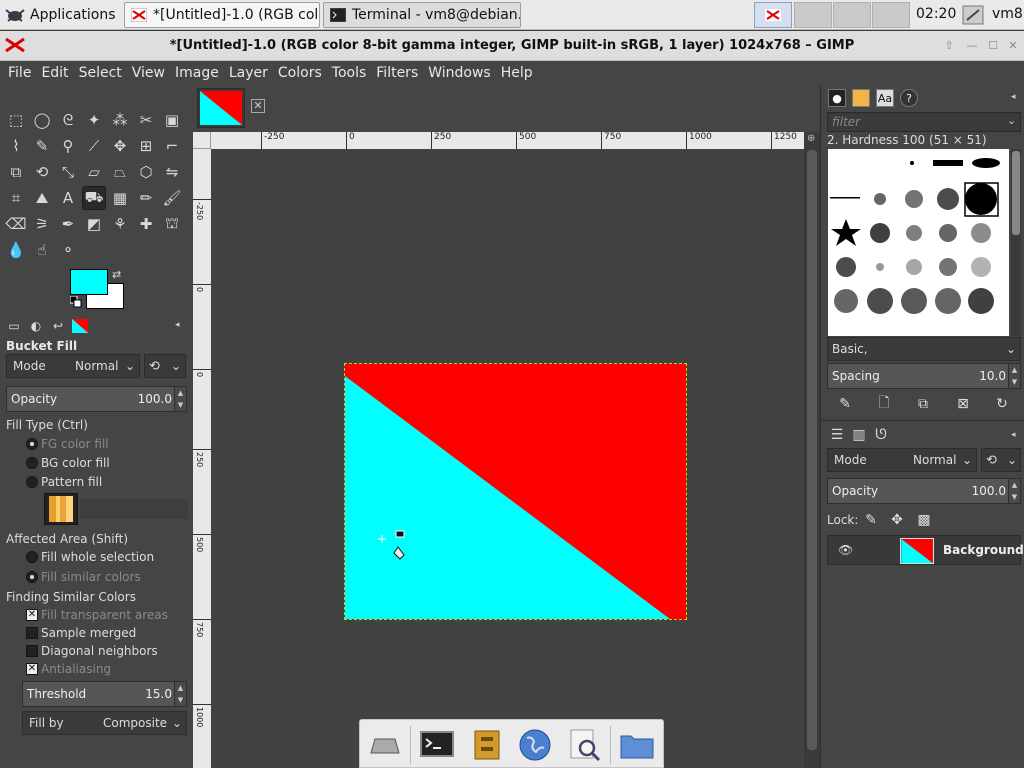 This screenshot has width=1024, height=768. Describe the element at coordinates (96, 399) in the screenshot. I see `opacity-slider: Opacity 100.0 ▲ ▼` at that location.